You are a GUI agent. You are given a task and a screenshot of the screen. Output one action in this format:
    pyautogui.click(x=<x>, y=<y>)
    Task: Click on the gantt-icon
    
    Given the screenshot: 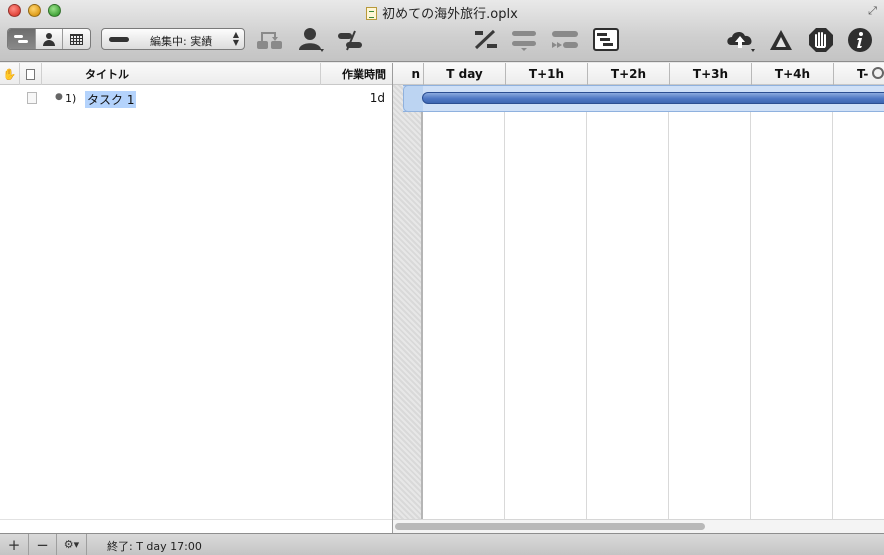 What is the action you would take?
    pyautogui.click(x=21, y=39)
    